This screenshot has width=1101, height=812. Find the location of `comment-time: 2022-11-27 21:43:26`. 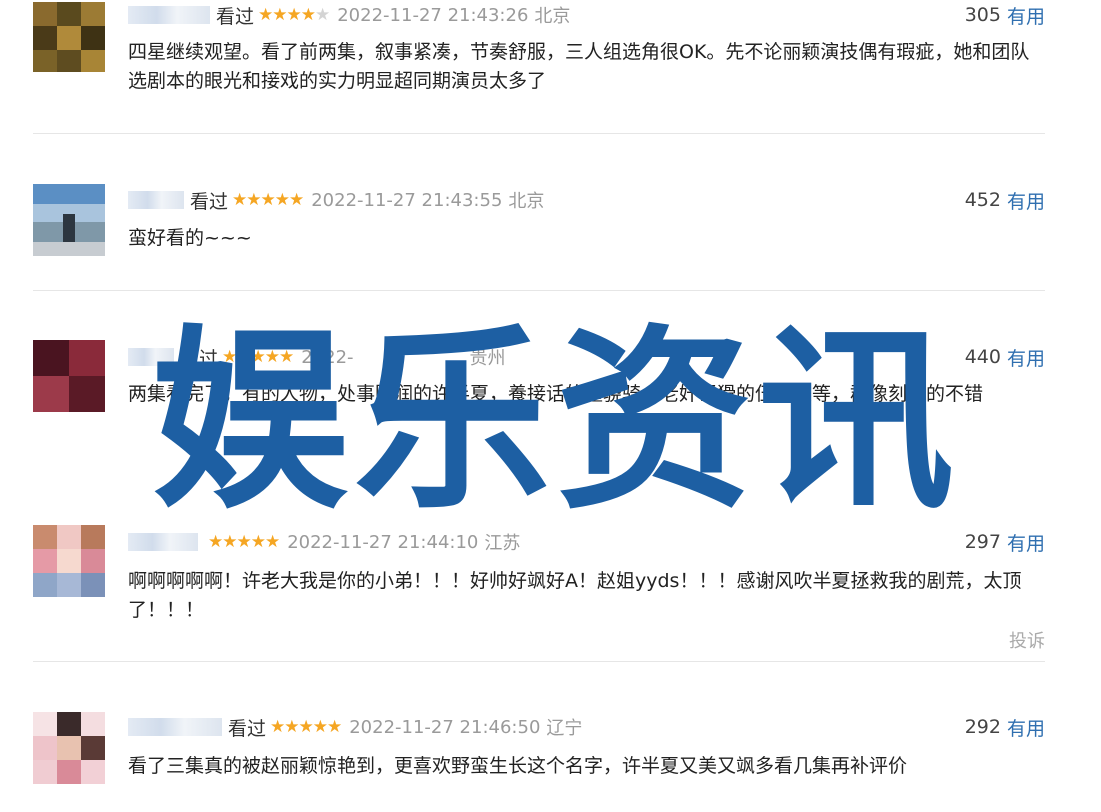

comment-time: 2022-11-27 21:43:26 is located at coordinates (433, 15).